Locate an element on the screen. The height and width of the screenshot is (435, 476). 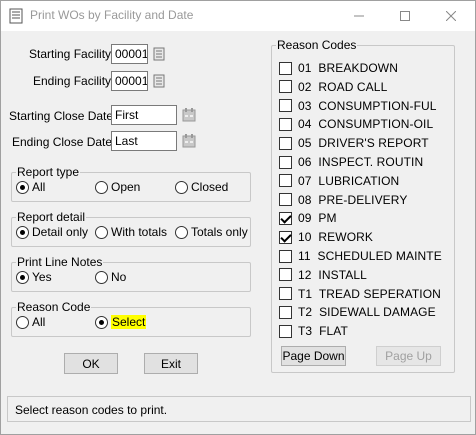
reason-code-item: 03 CONSUMPTION-FUL is located at coordinates (358, 106).